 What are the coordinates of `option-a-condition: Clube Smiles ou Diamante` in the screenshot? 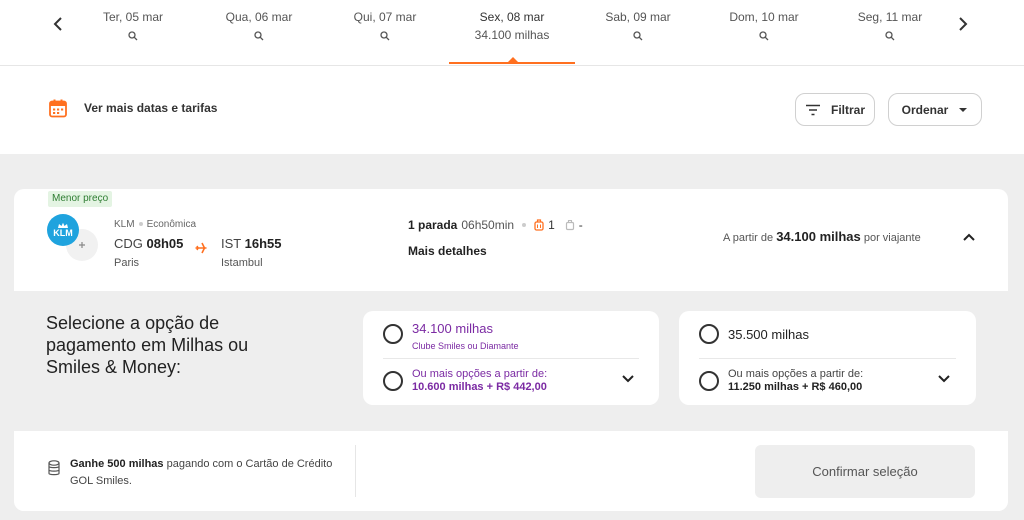 It's located at (465, 346).